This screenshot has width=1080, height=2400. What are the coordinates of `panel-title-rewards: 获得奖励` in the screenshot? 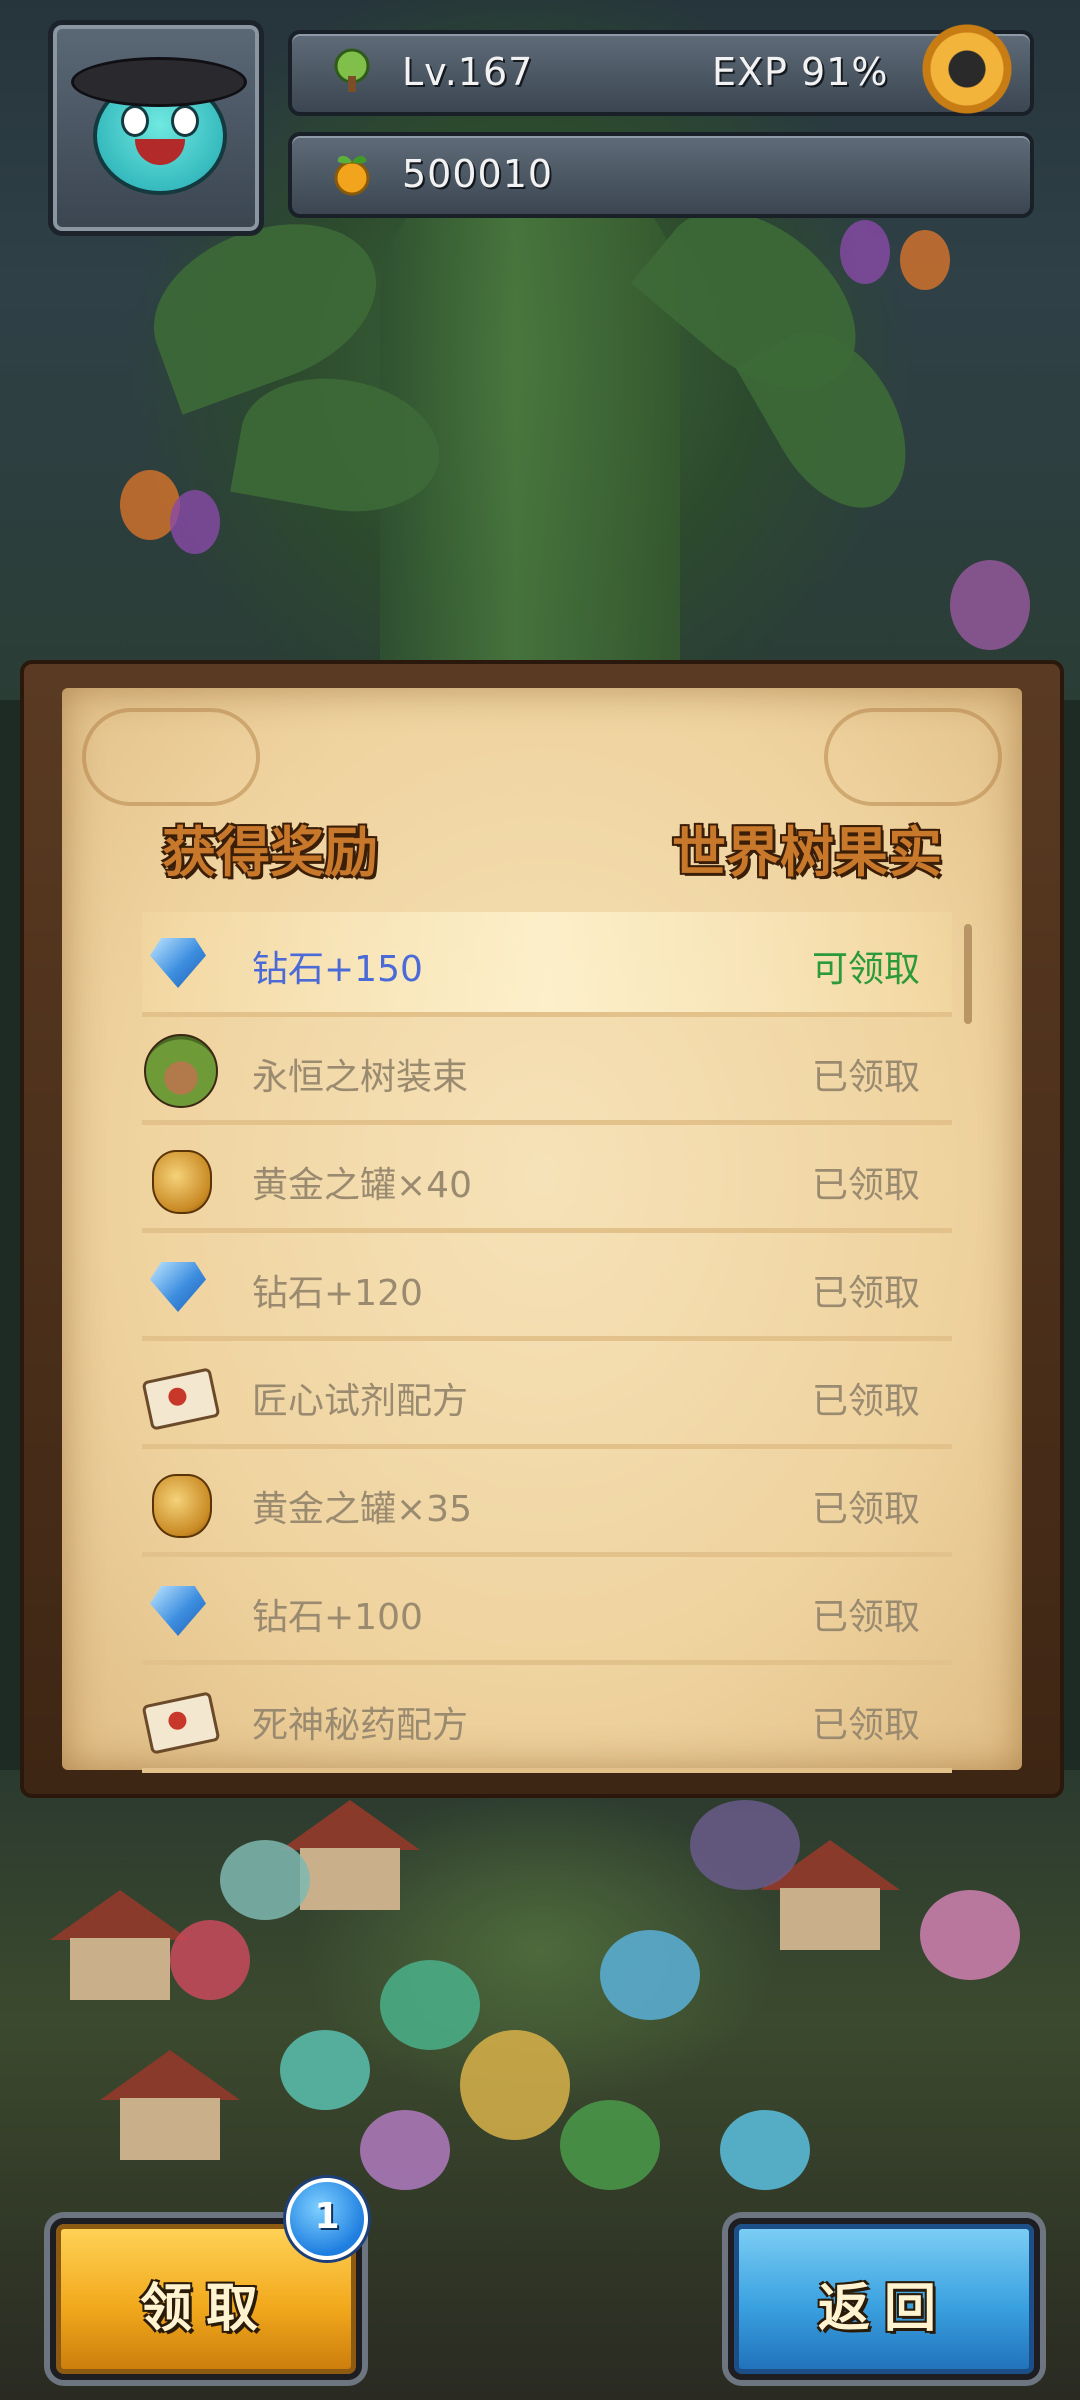 It's located at (270, 852).